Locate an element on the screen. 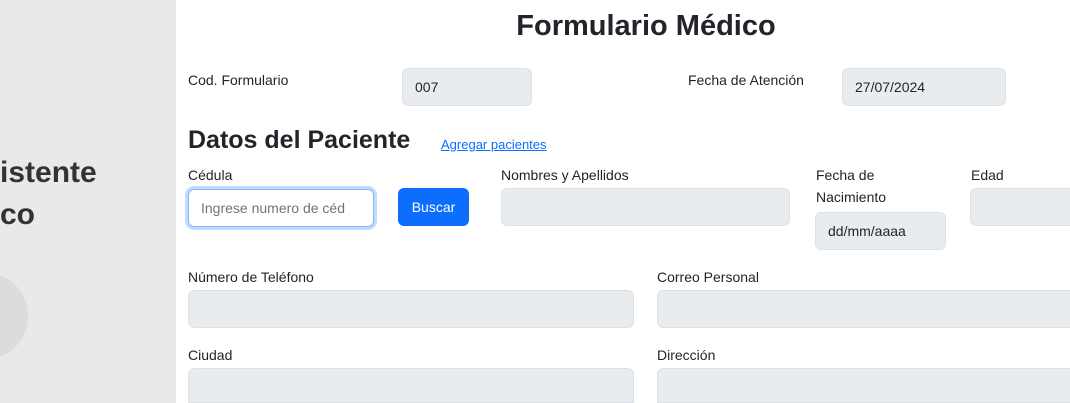  cedula-input is located at coordinates (281, 208).